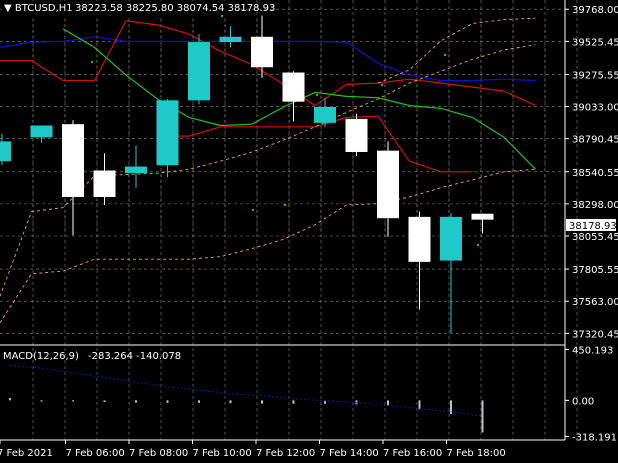 The height and width of the screenshot is (463, 618). I want to click on time-tick-label: 7 Feb 08:00, so click(158, 453).